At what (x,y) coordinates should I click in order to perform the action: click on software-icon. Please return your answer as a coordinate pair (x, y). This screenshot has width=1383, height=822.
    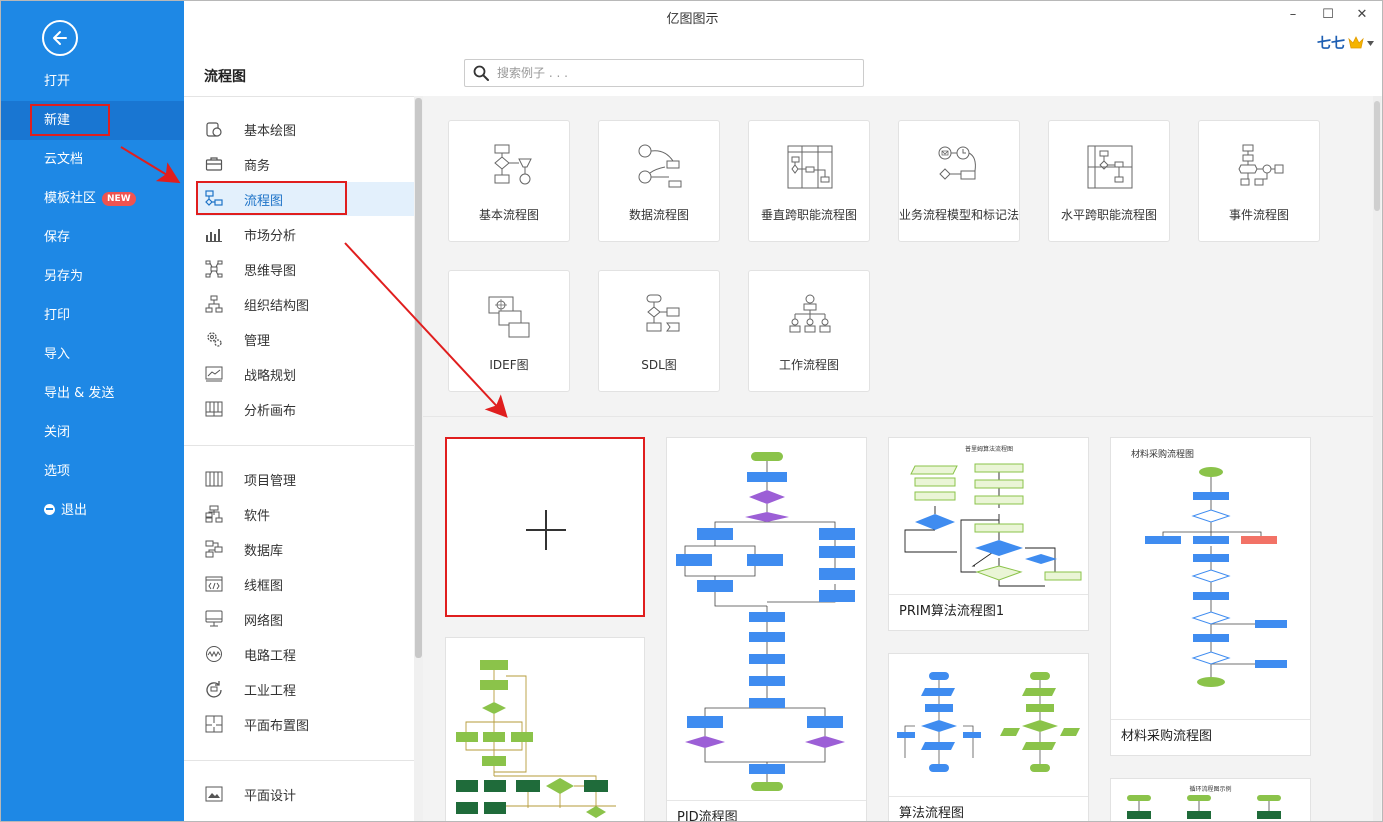
    Looking at the image, I should click on (214, 514).